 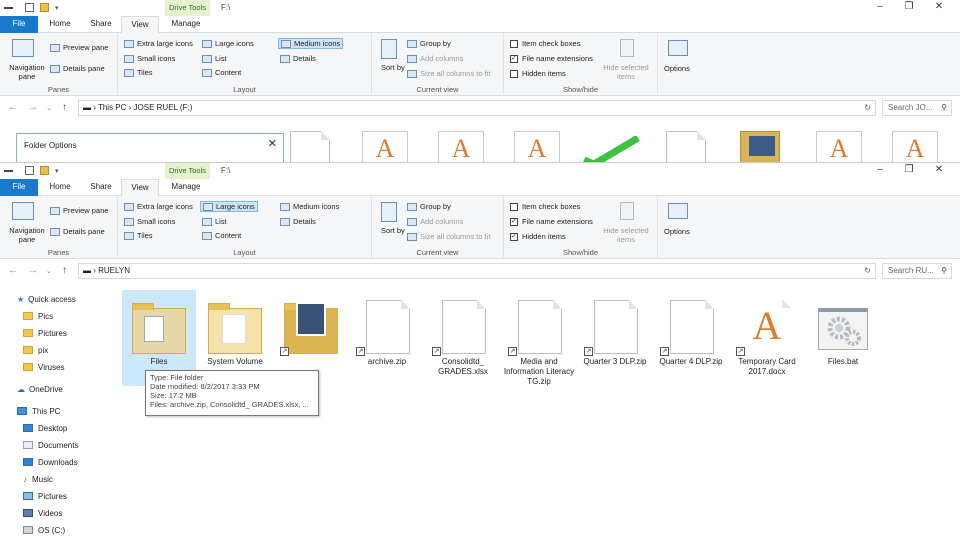 I want to click on add-columns-button: Add columns, so click(x=435, y=58).